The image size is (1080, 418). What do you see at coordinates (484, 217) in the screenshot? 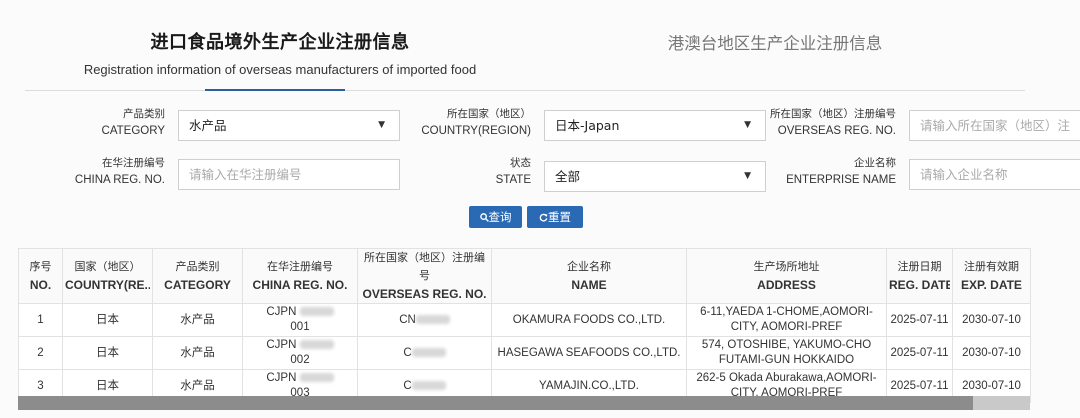
I see `search-icon` at bounding box center [484, 217].